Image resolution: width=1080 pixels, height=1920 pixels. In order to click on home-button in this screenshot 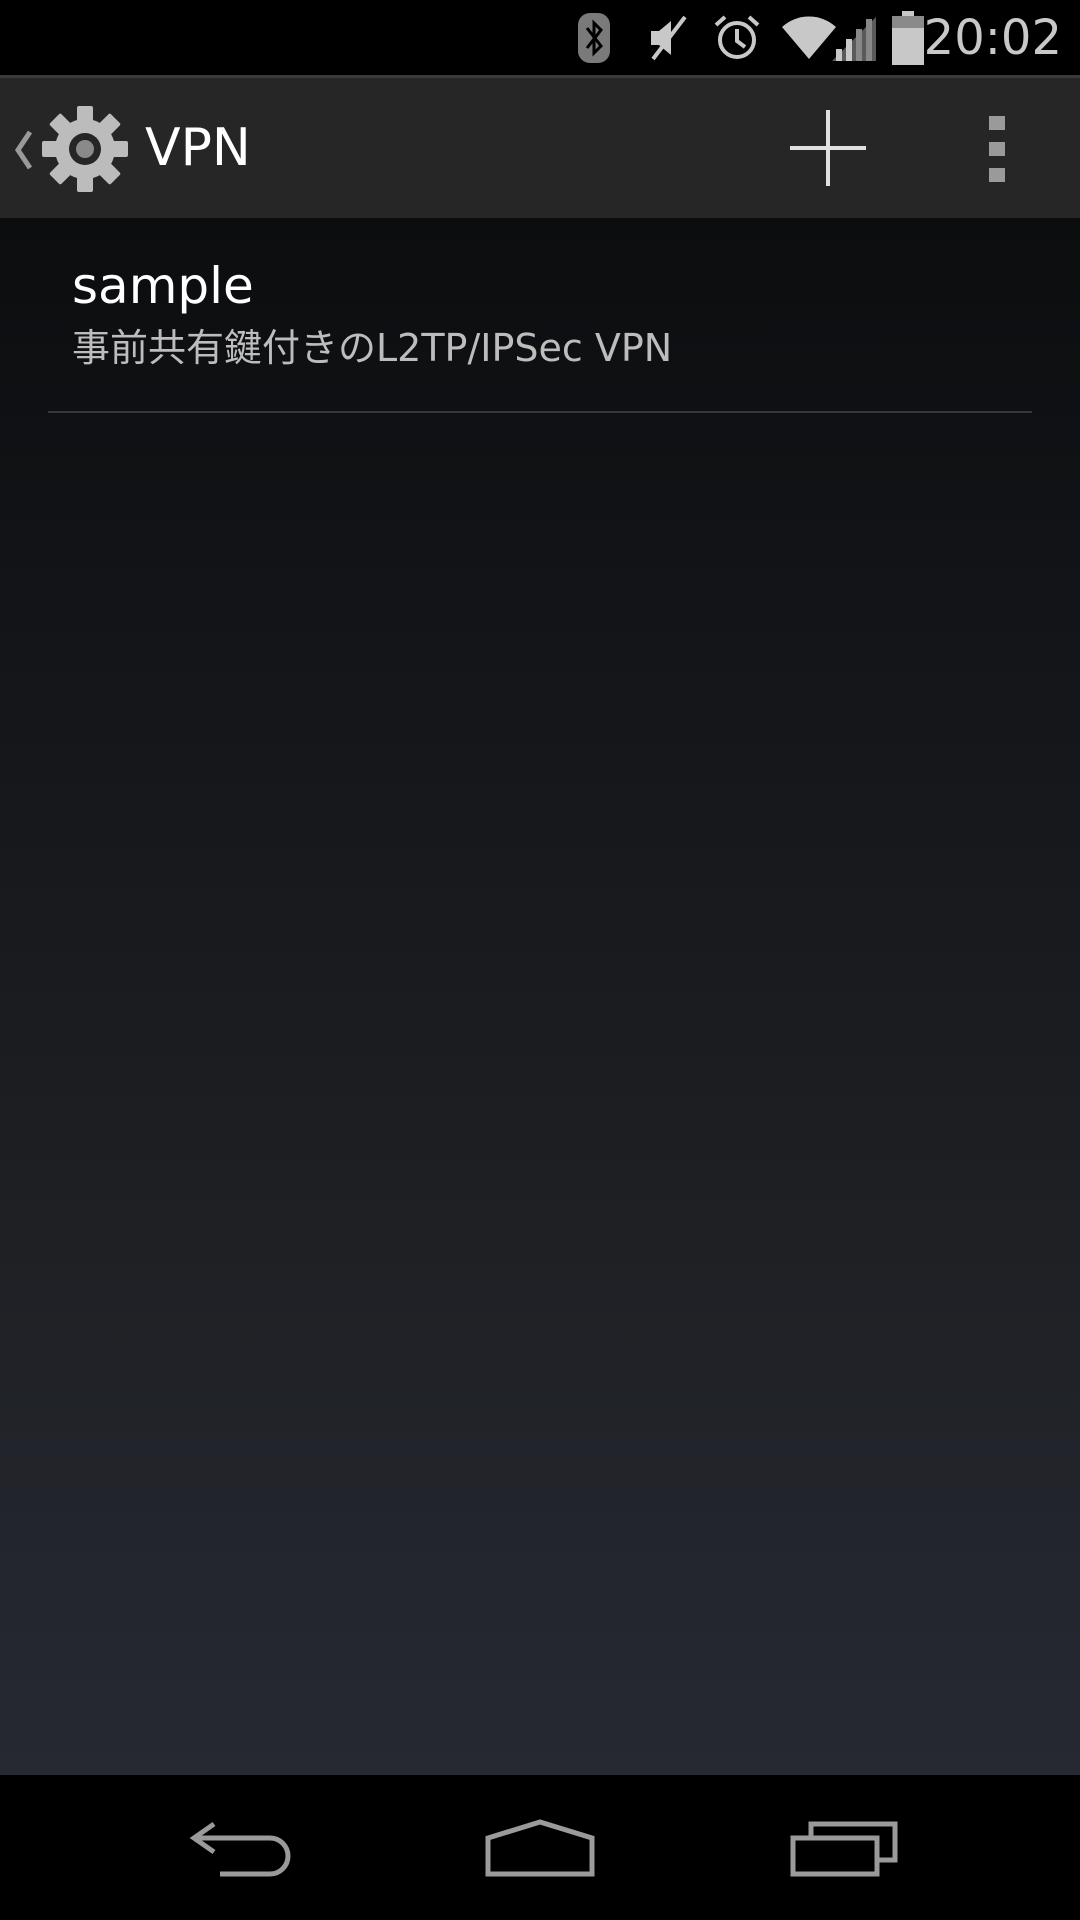, I will do `click(540, 1847)`.